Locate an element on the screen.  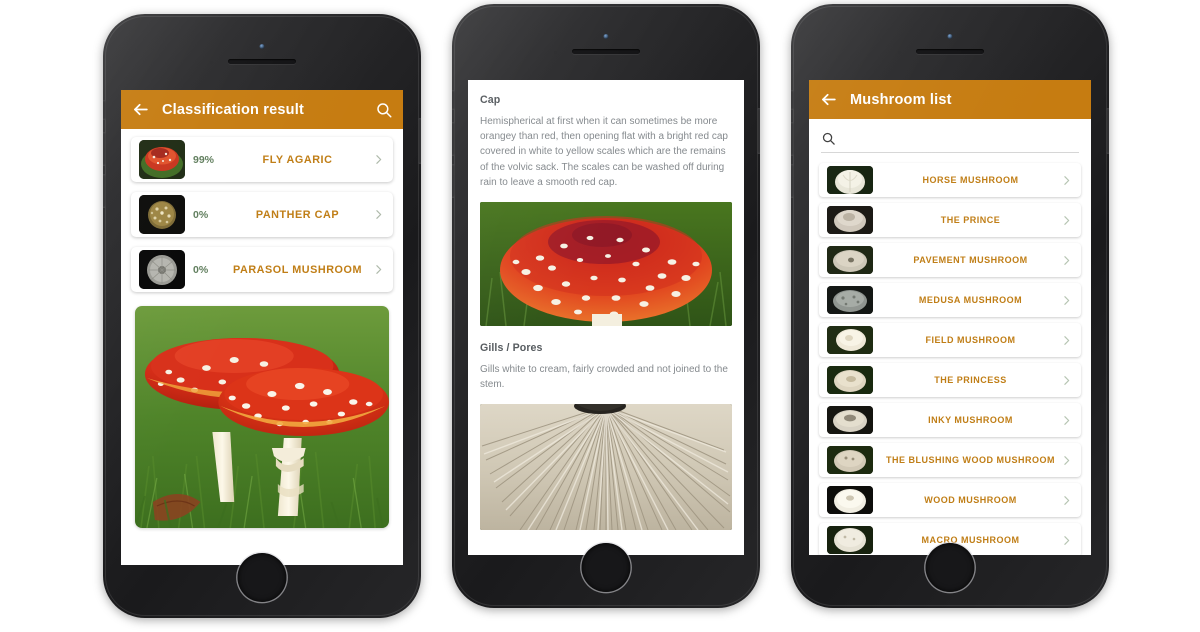
panther-cap-thumb is located at coordinates (162, 214).